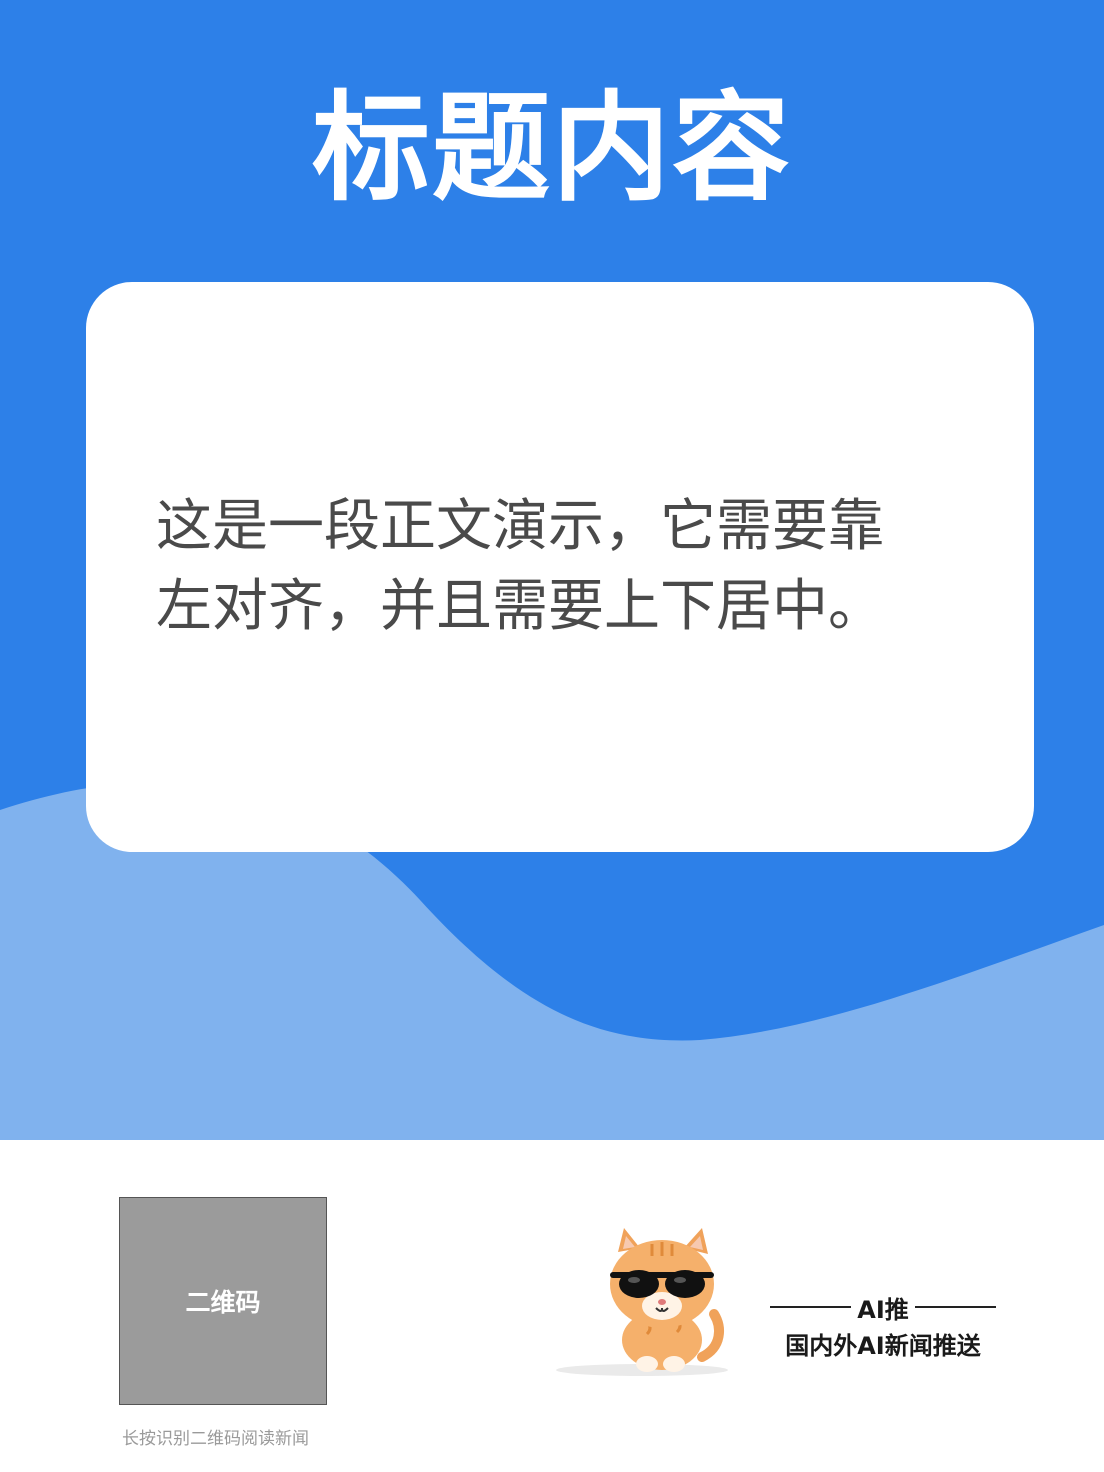 The width and height of the screenshot is (1104, 1472). I want to click on brand-name-row: AI推, so click(883, 1307).